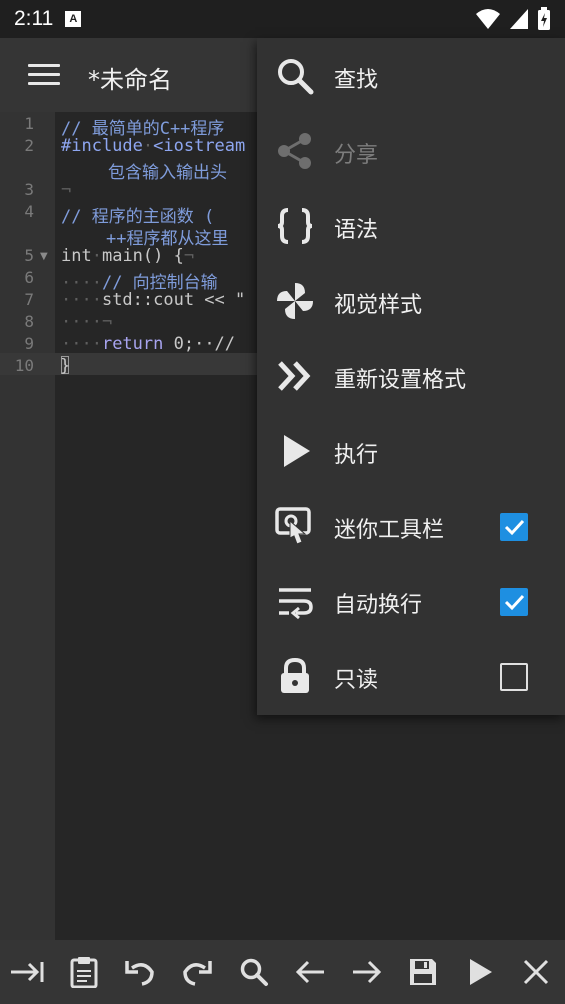  I want to click on code-keyword: return, so click(132, 344).